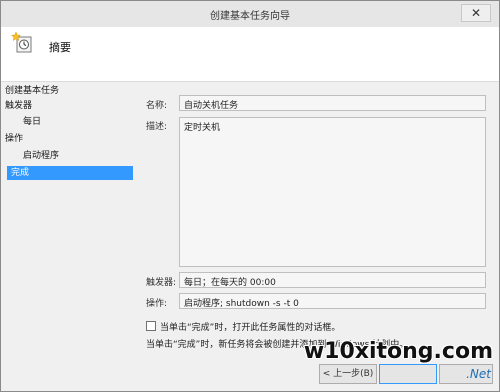  I want to click on site-watermark-sub: .Net, so click(478, 374).